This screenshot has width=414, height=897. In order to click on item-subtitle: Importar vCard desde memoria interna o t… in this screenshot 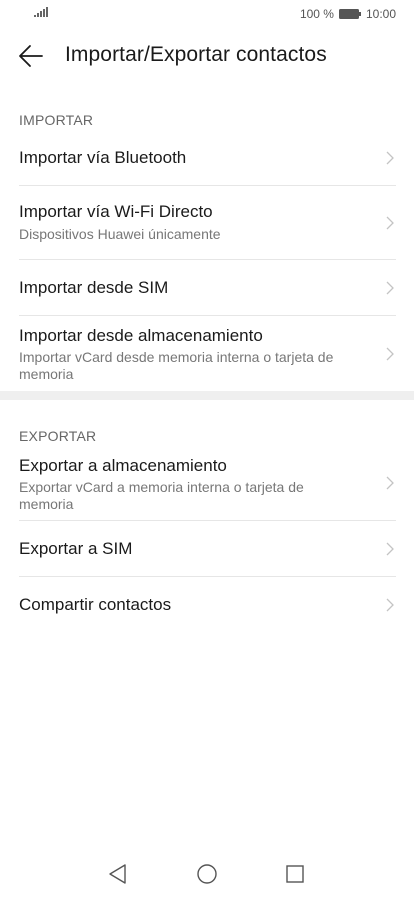, I will do `click(176, 365)`.